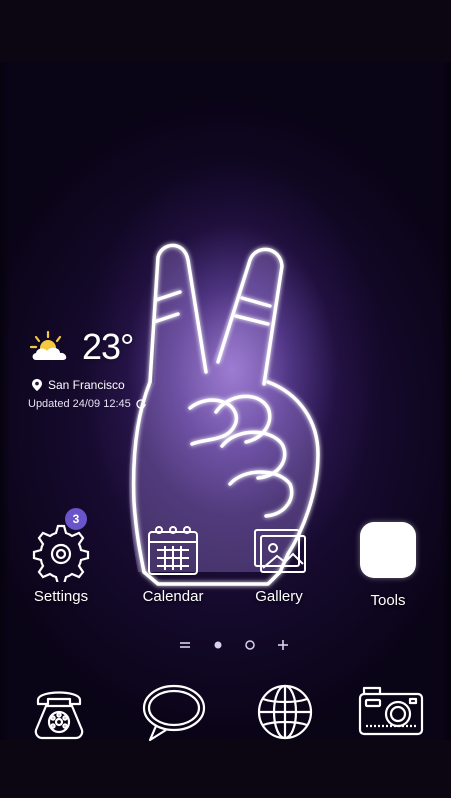  What do you see at coordinates (218, 645) in the screenshot?
I see `page-dot-current` at bounding box center [218, 645].